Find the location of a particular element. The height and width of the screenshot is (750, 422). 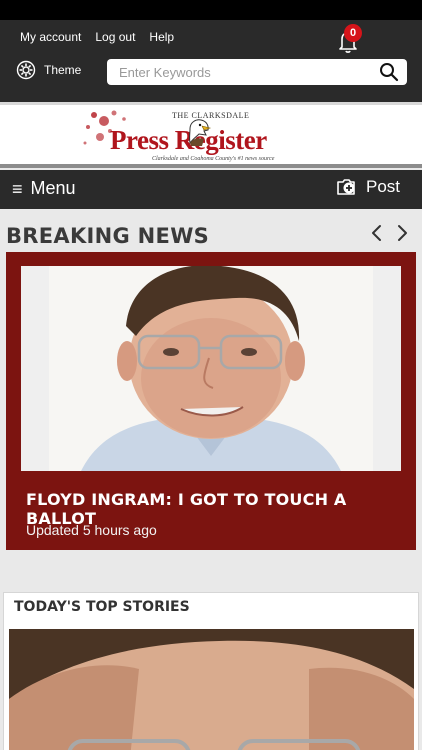

chevron-right-icon is located at coordinates (402, 233).